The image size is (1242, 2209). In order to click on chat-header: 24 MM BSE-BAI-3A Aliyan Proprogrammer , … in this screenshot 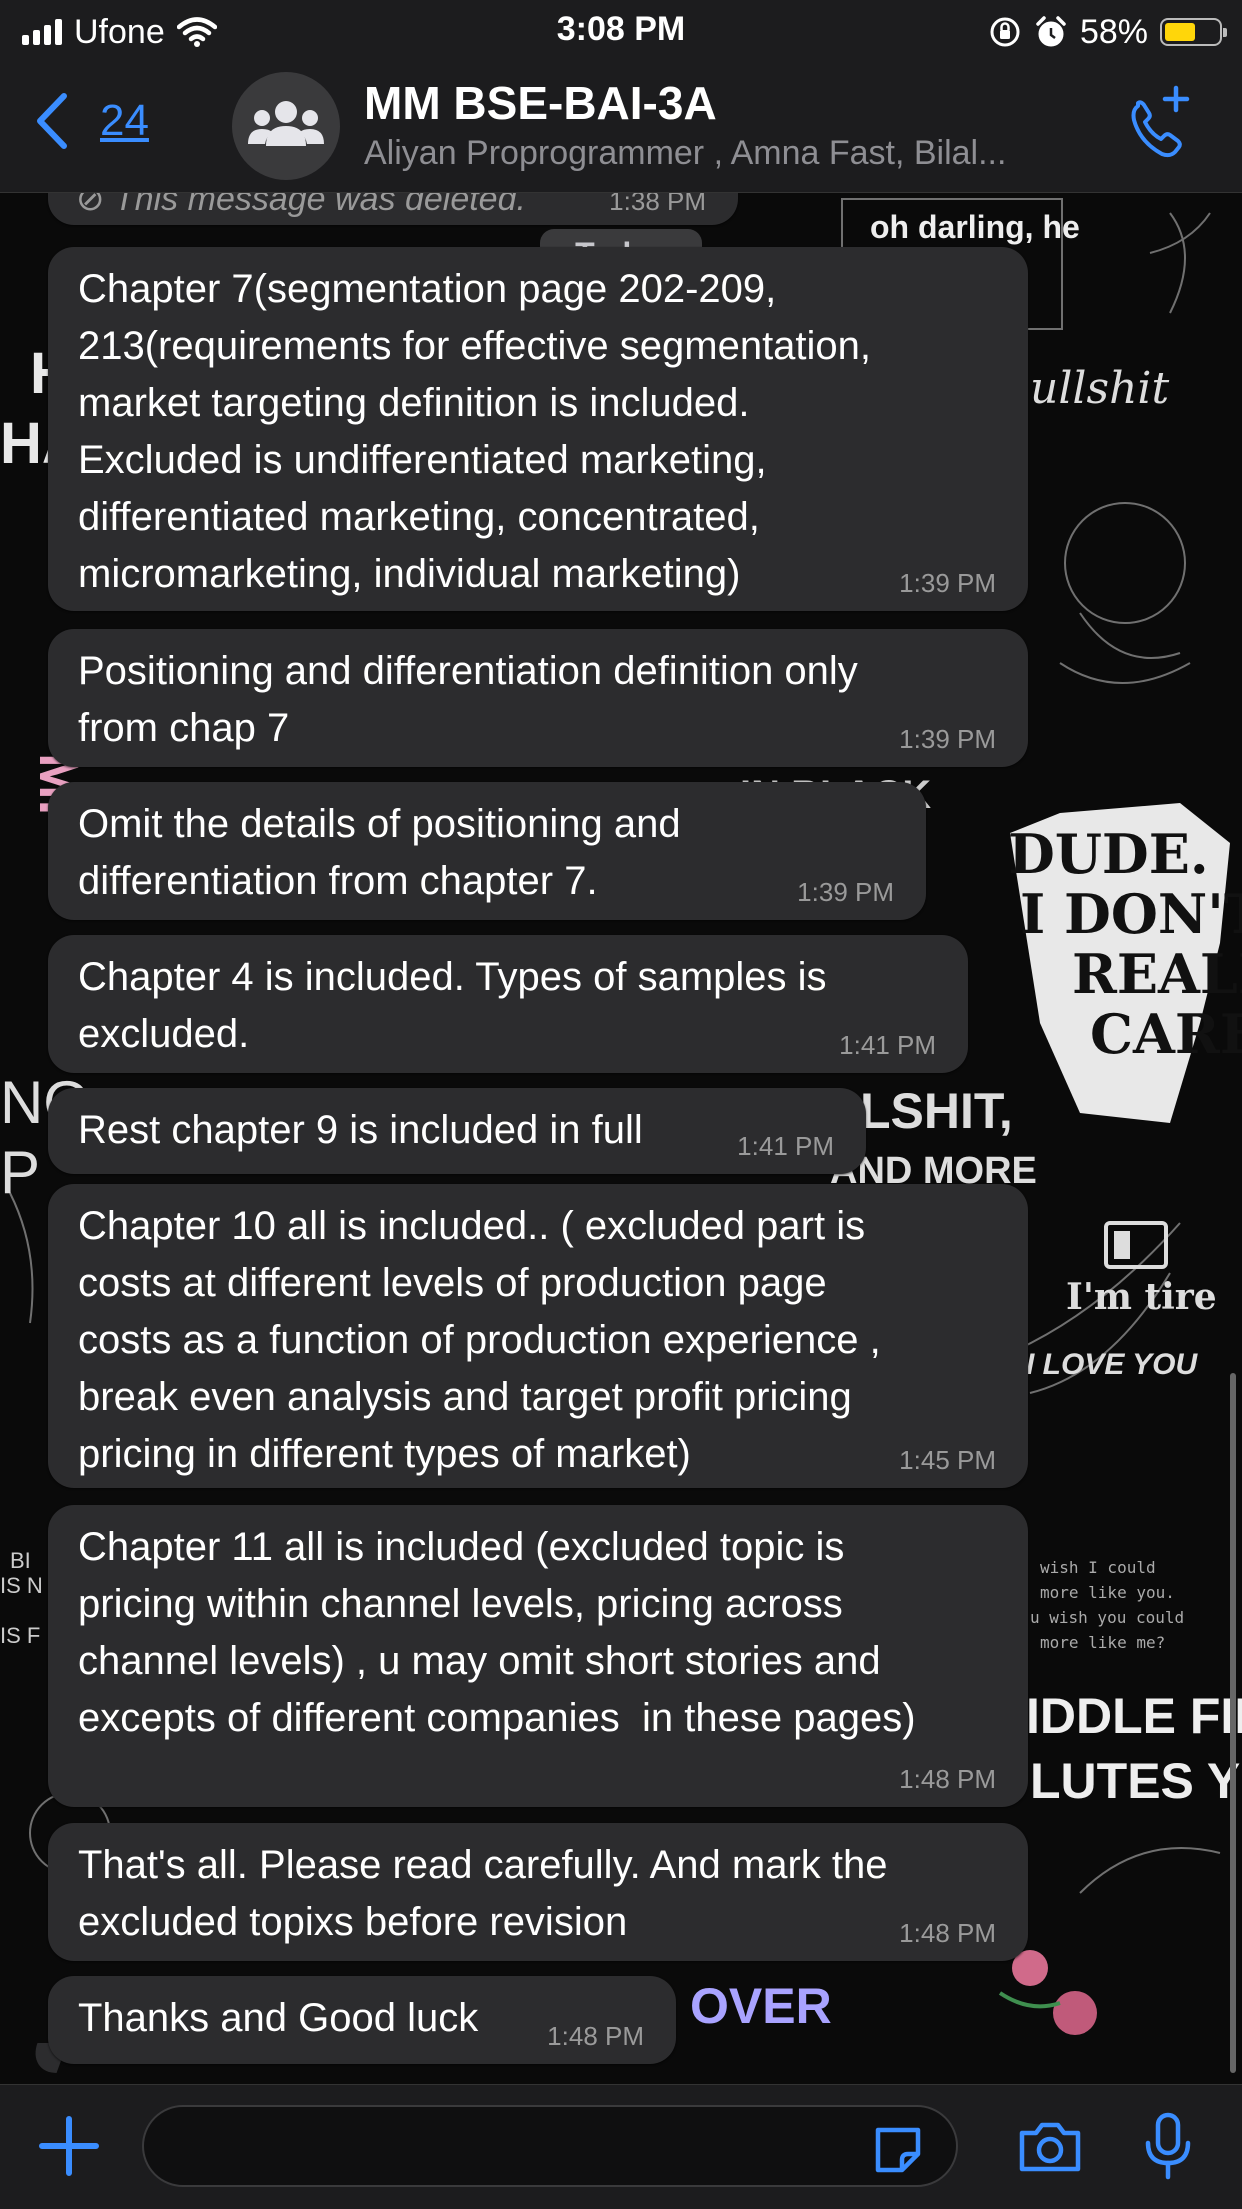, I will do `click(621, 127)`.